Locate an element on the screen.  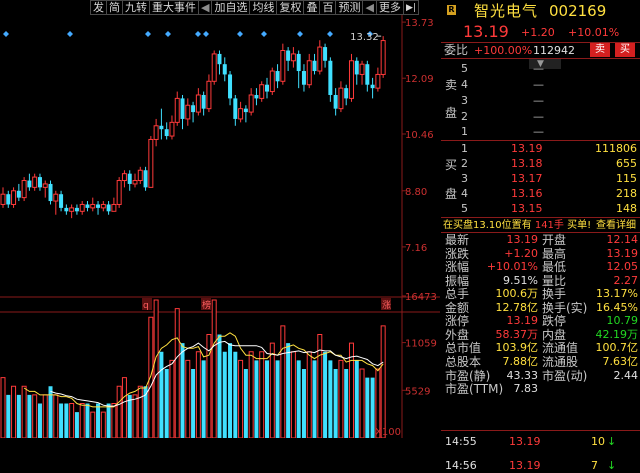
toolbar-events-button: 重大事件 is located at coordinates (174, 7).